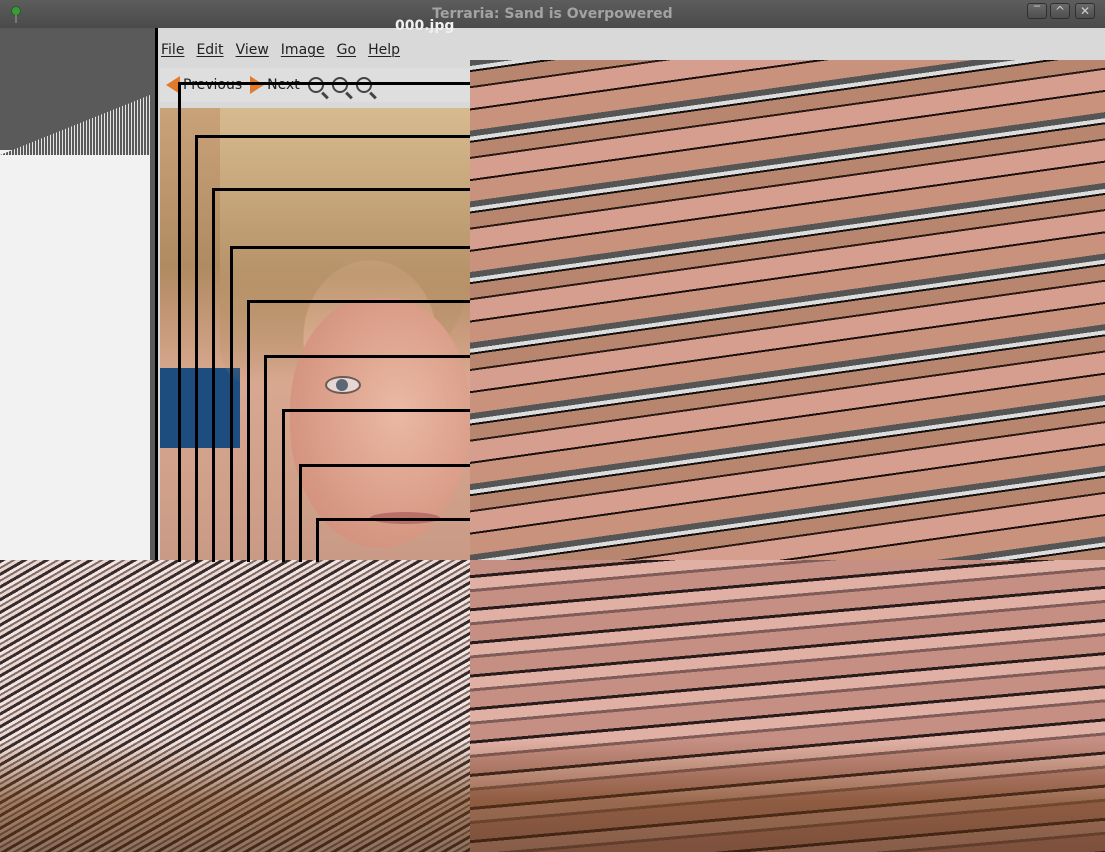  What do you see at coordinates (343, 385) in the screenshot?
I see `eye-region` at bounding box center [343, 385].